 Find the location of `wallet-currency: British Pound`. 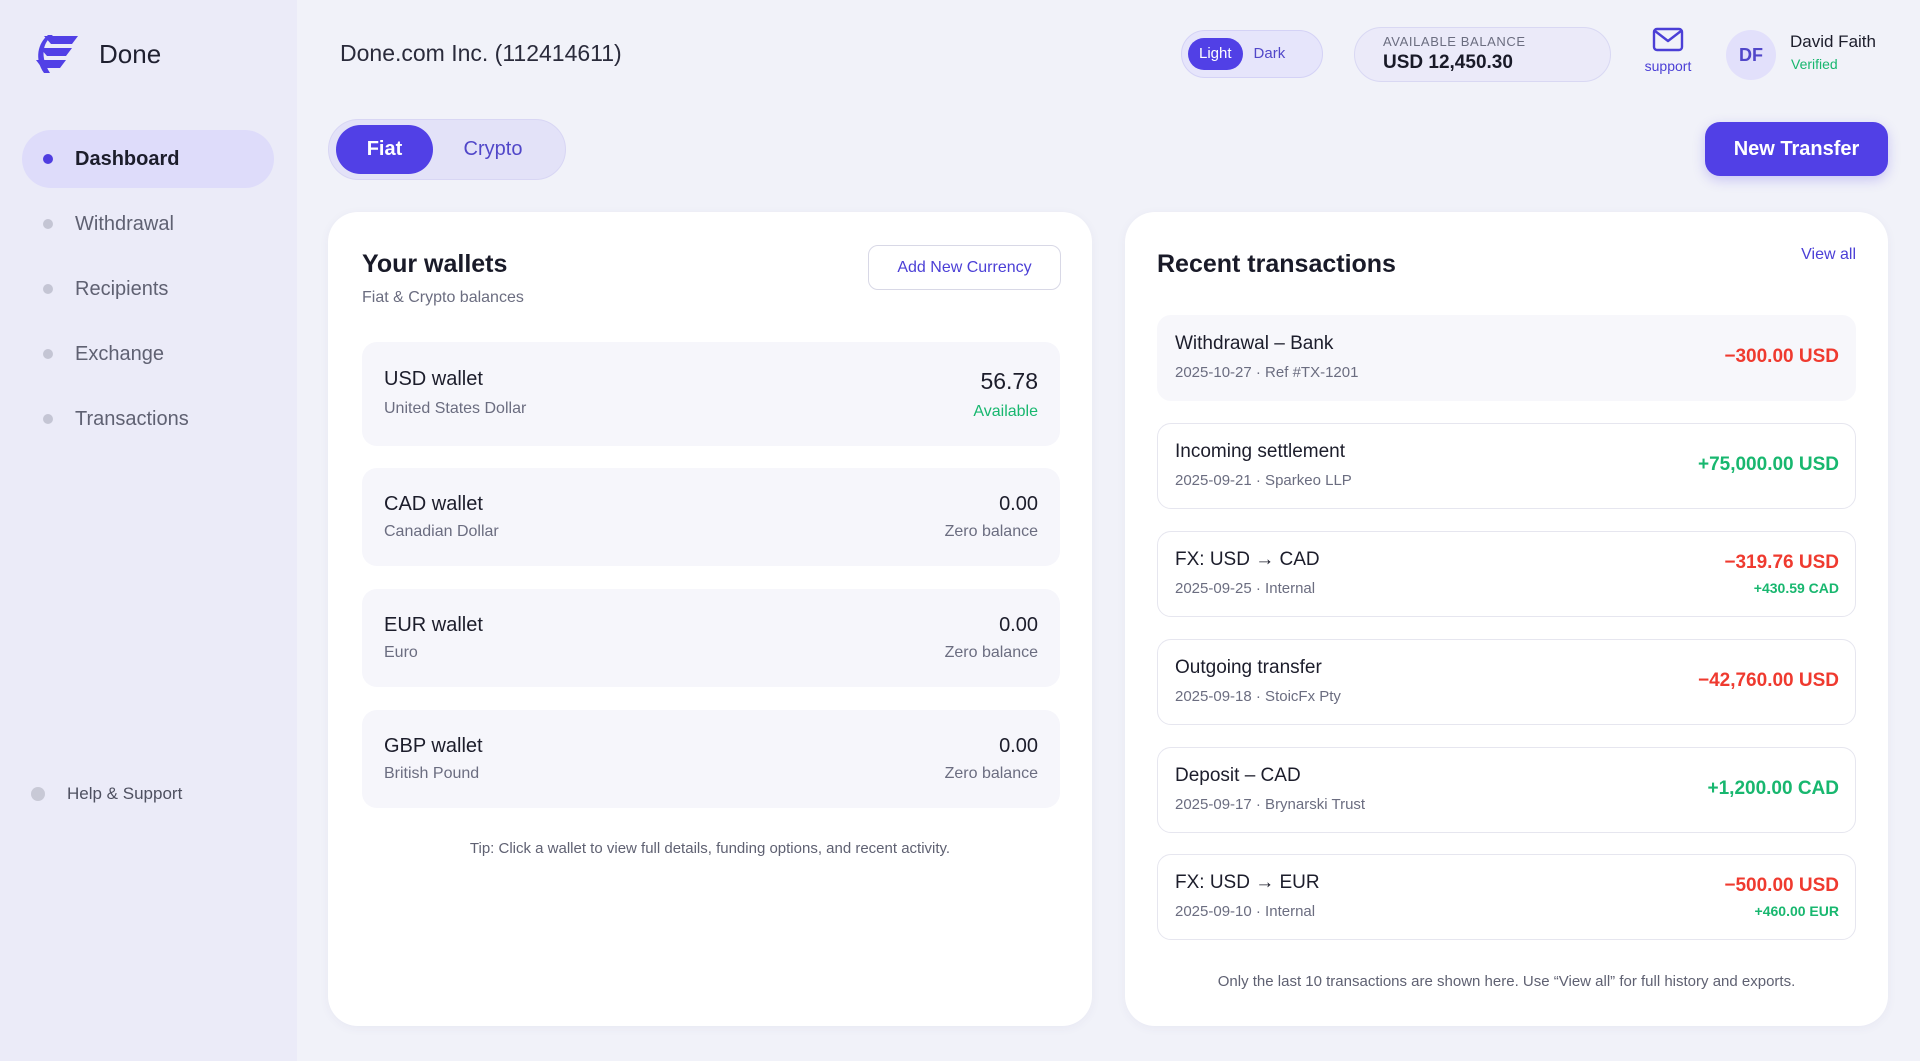

wallet-currency: British Pound is located at coordinates (432, 773).